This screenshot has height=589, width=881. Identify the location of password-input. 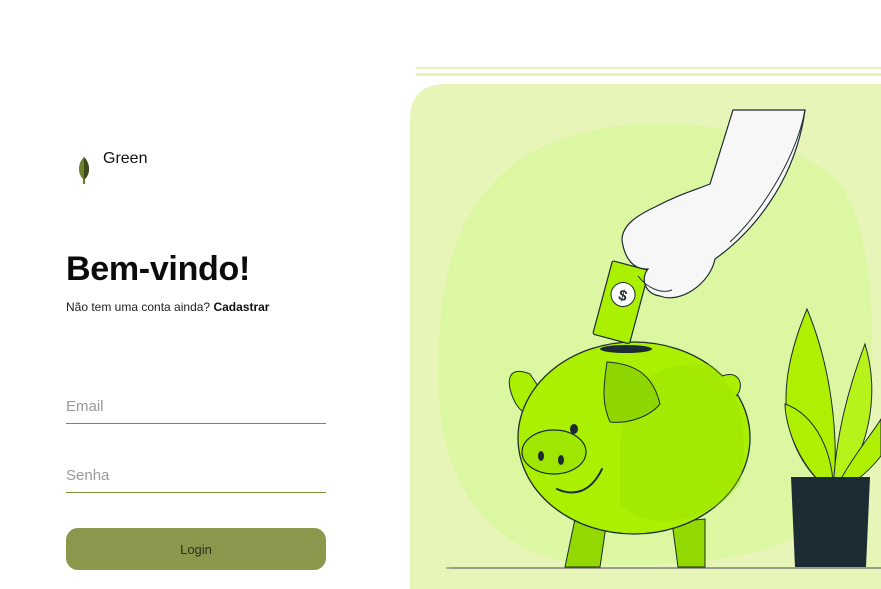
(196, 479).